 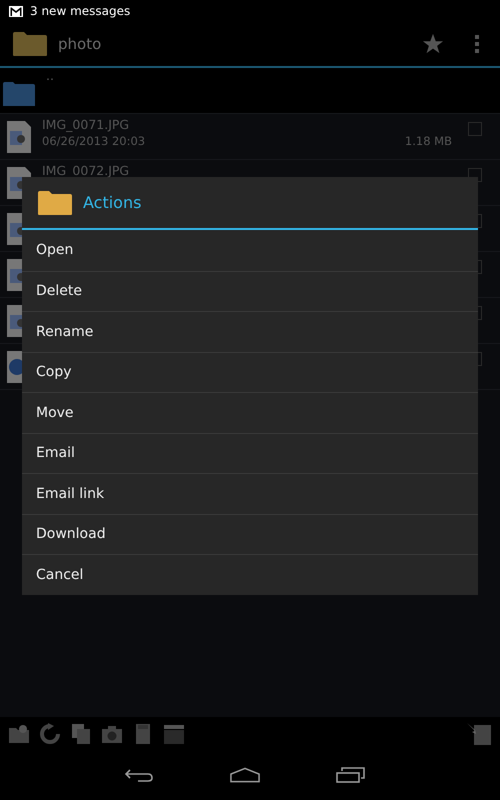 What do you see at coordinates (475, 129) in the screenshot?
I see `checkbox` at bounding box center [475, 129].